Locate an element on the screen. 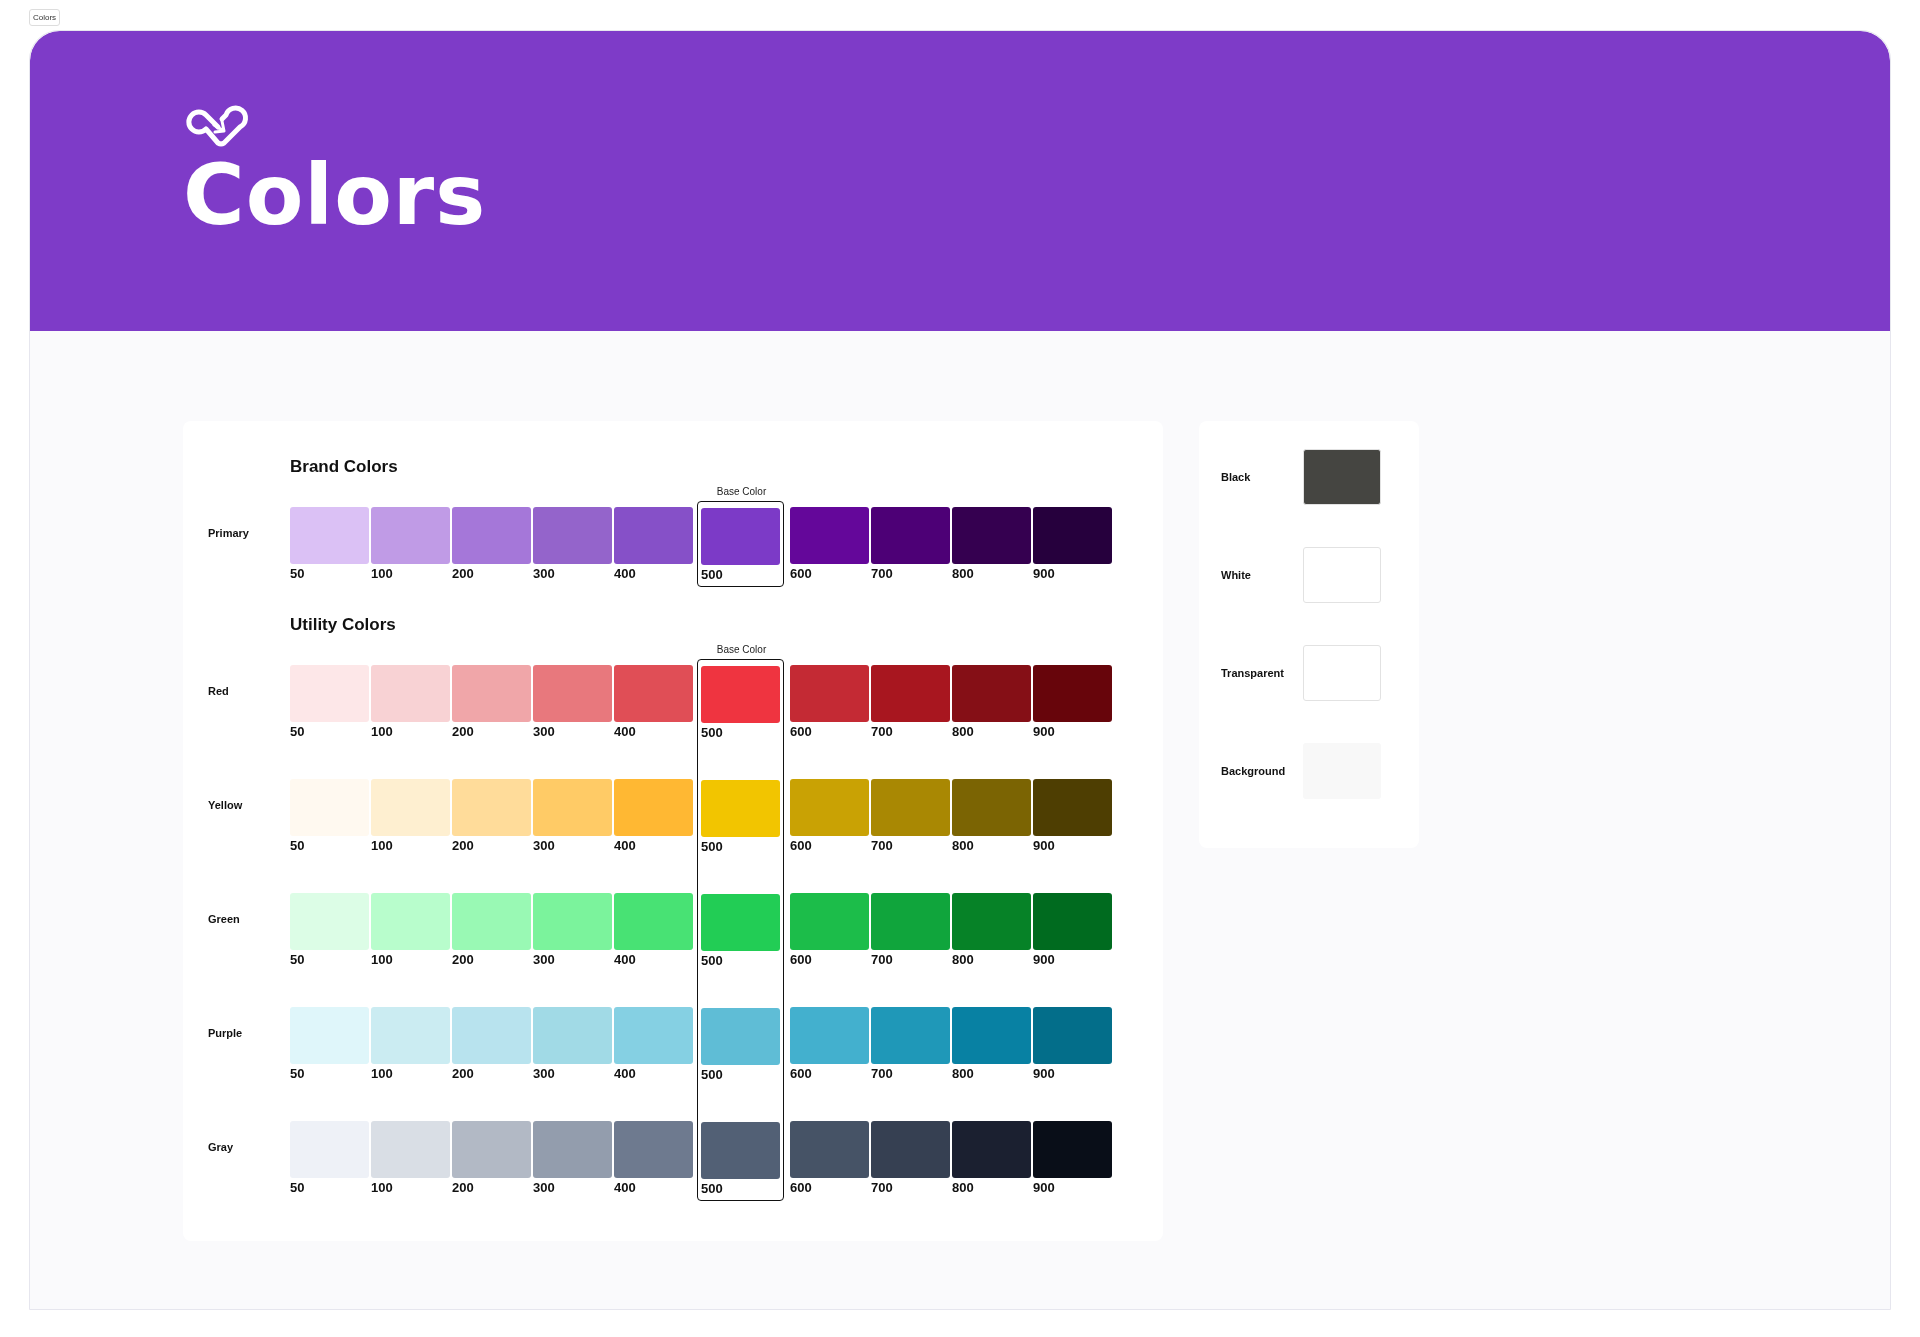  row-label: Red is located at coordinates (218, 691).